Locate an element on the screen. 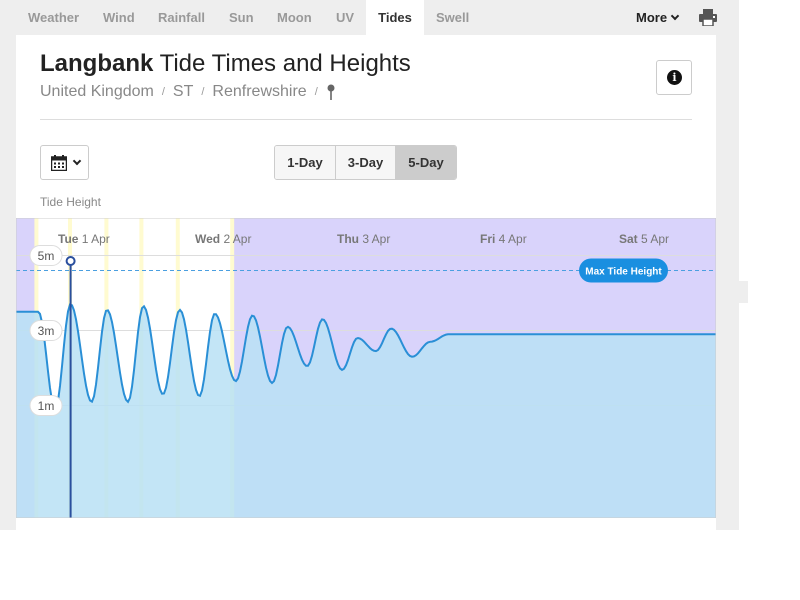  day-label: Fri 4 Apr is located at coordinates (503, 239).